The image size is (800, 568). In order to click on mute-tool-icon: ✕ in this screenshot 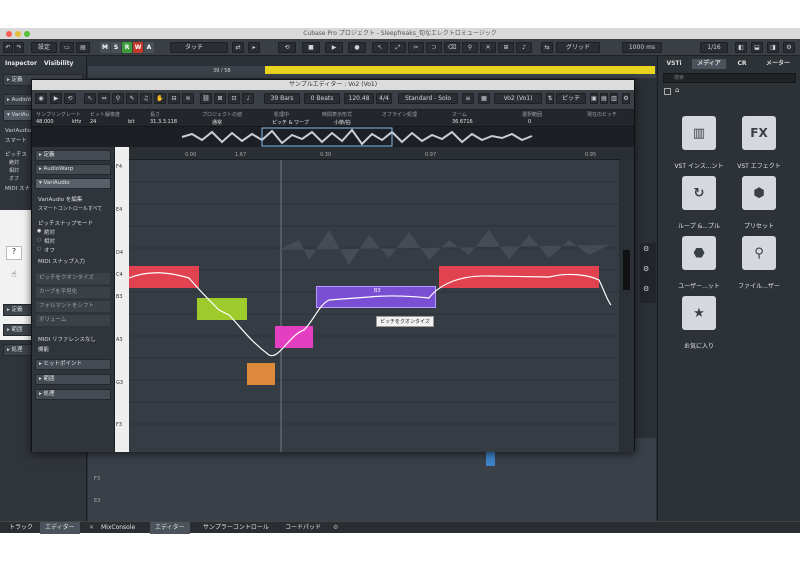, I will do `click(488, 47)`.